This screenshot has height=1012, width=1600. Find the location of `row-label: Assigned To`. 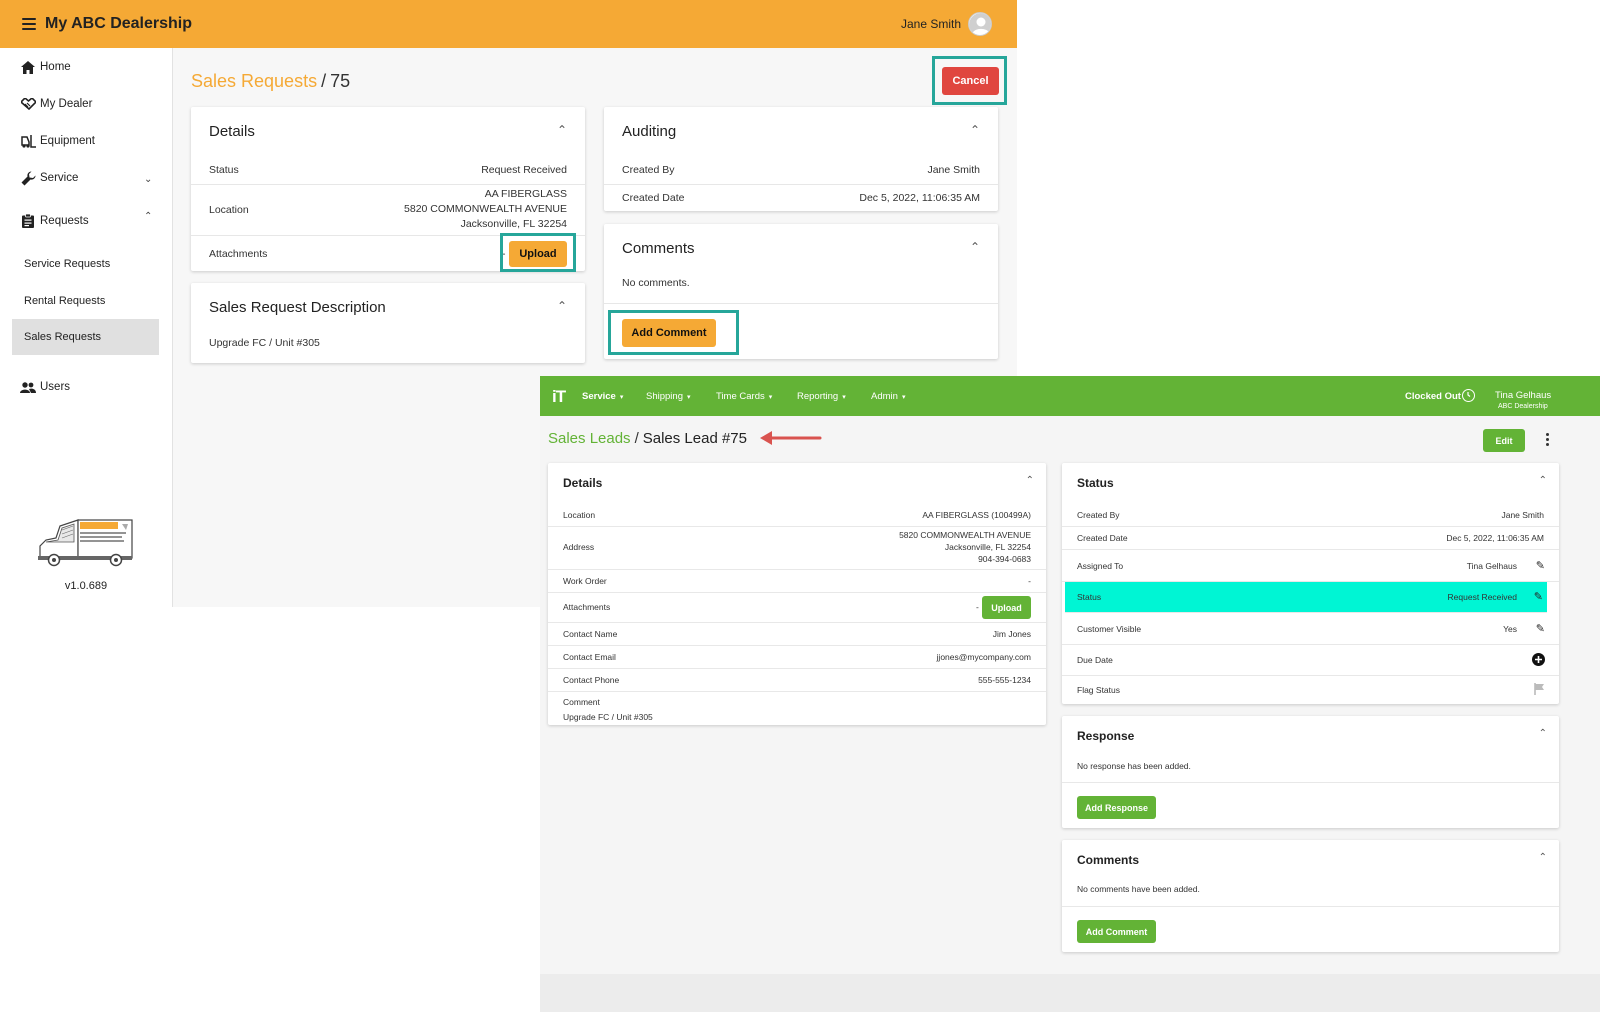

row-label: Assigned To is located at coordinates (1100, 566).